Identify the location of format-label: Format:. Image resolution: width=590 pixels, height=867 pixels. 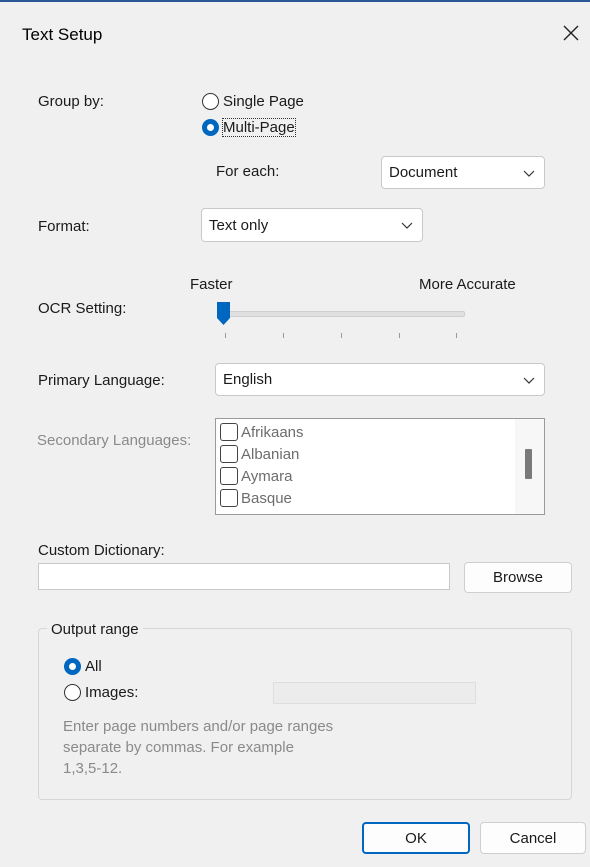
(64, 226).